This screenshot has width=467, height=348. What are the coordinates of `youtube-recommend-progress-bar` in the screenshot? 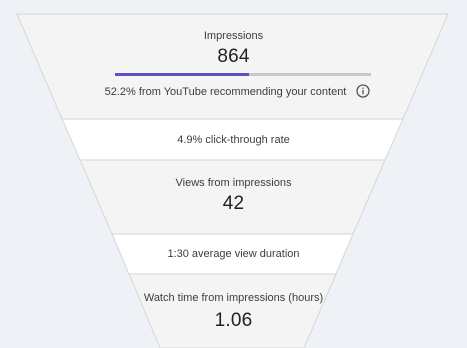 It's located at (243, 74).